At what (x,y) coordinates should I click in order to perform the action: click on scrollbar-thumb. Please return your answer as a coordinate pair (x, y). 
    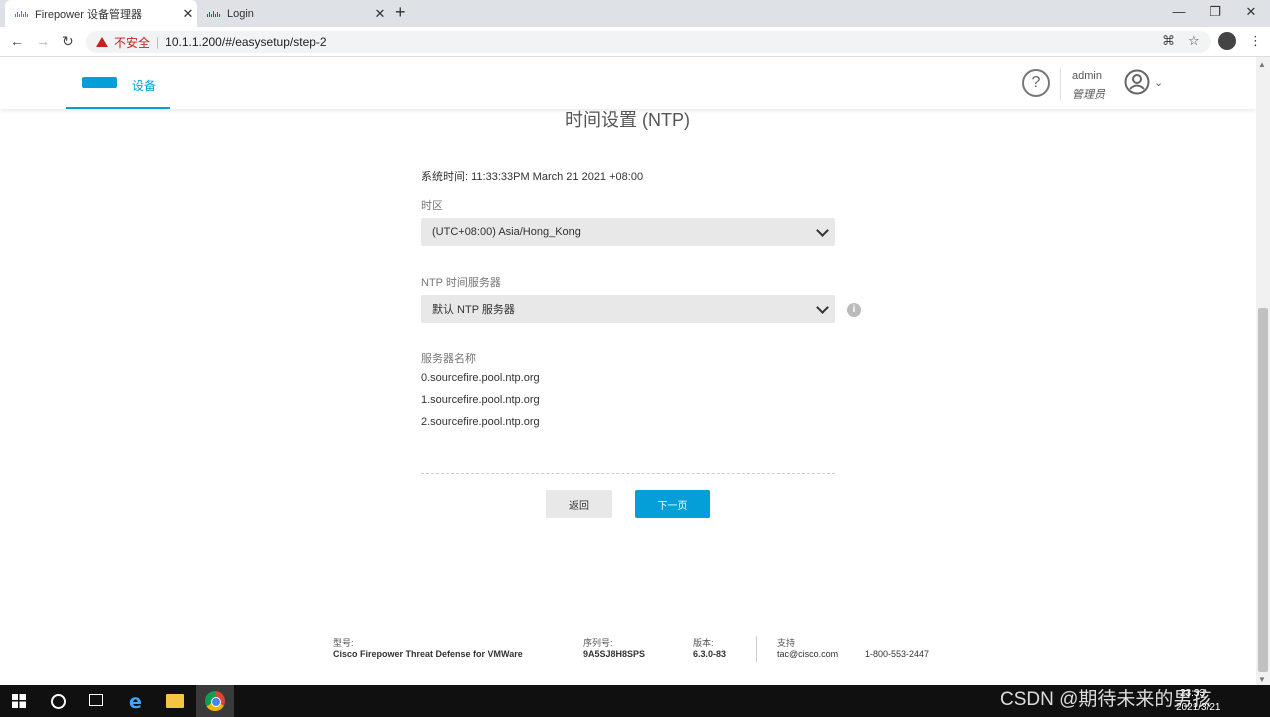
    Looking at the image, I should click on (1263, 490).